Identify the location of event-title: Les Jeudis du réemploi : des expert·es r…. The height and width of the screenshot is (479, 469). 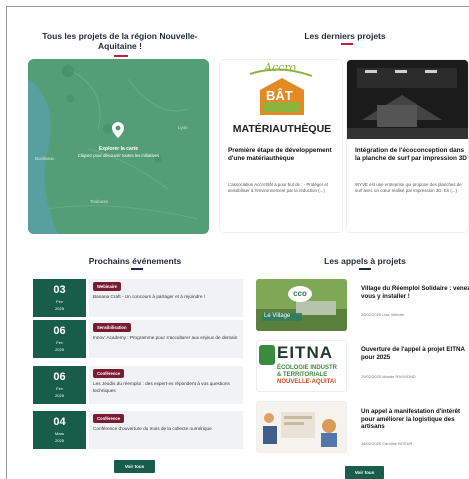
(166, 387).